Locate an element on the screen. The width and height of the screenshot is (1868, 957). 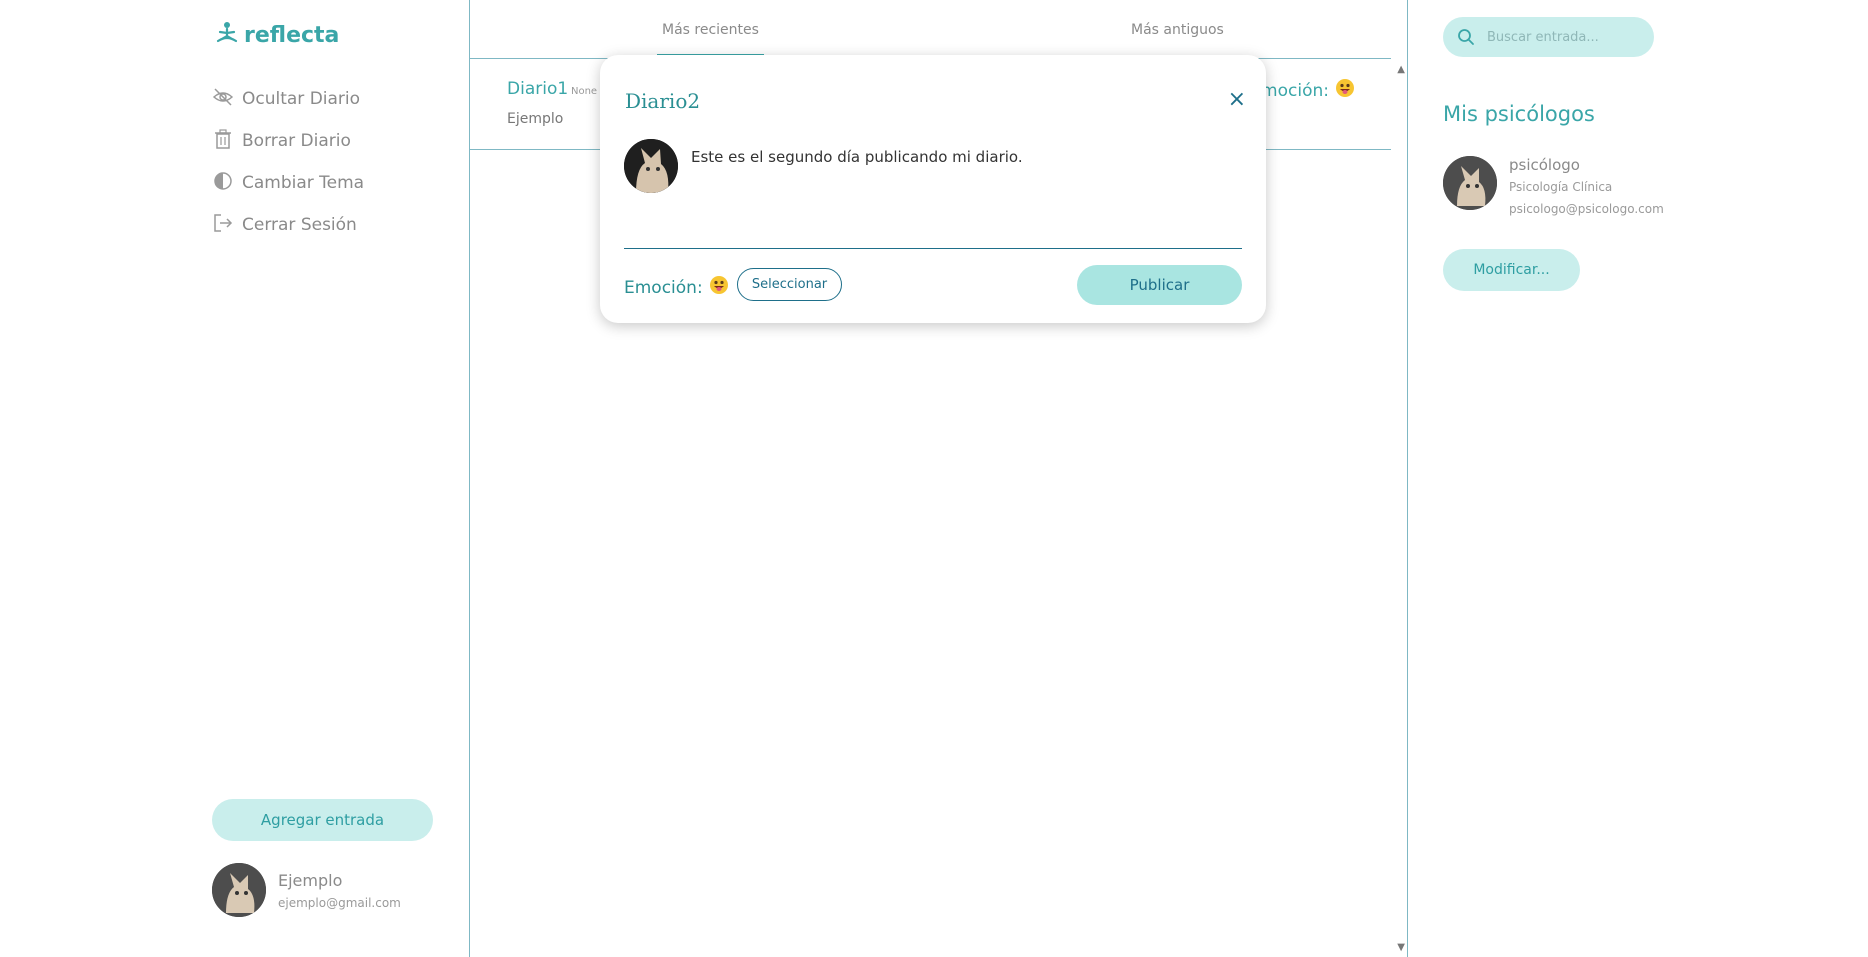
select-emotion-button: Seleccionar is located at coordinates (789, 284).